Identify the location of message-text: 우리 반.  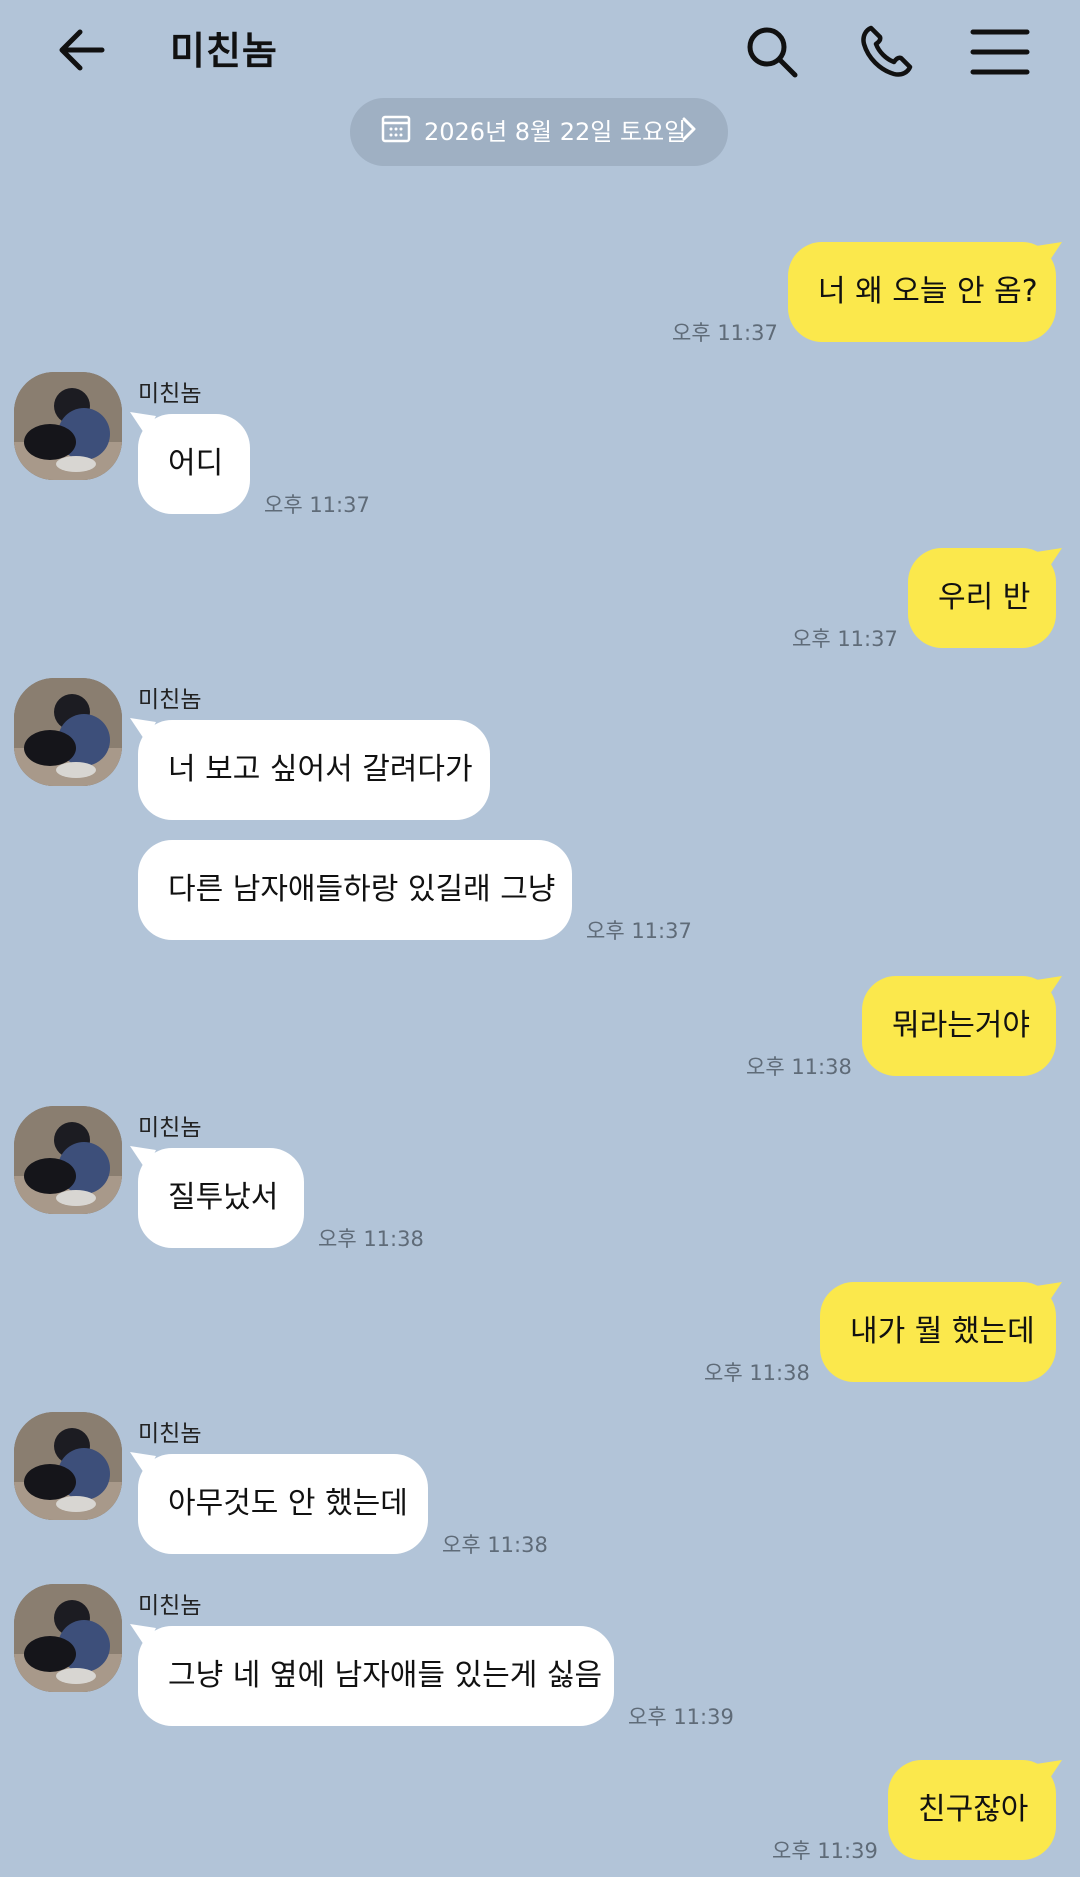
(984, 597).